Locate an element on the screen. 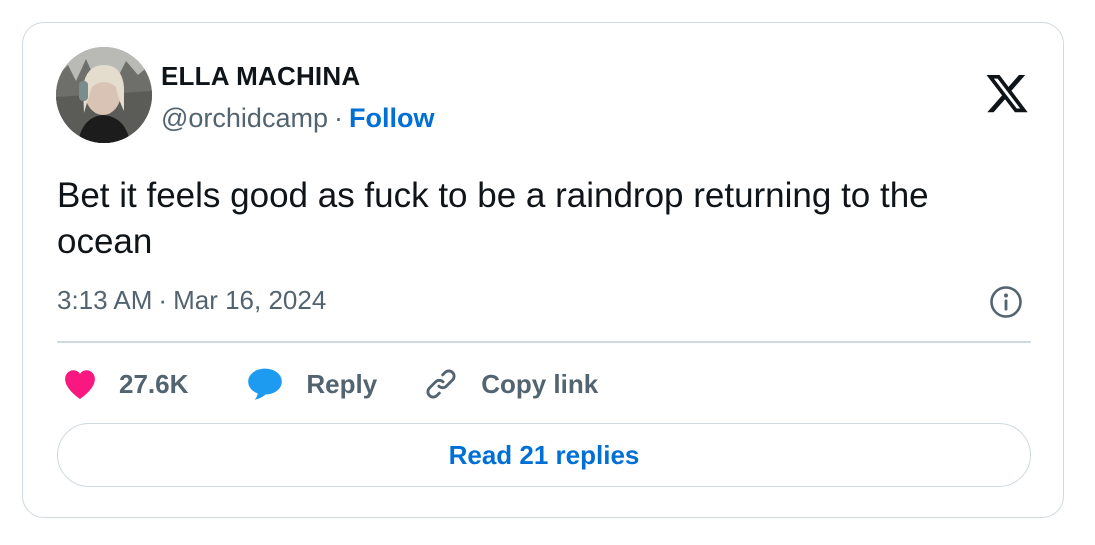 The height and width of the screenshot is (545, 1095). reply-label: Reply is located at coordinates (342, 383).